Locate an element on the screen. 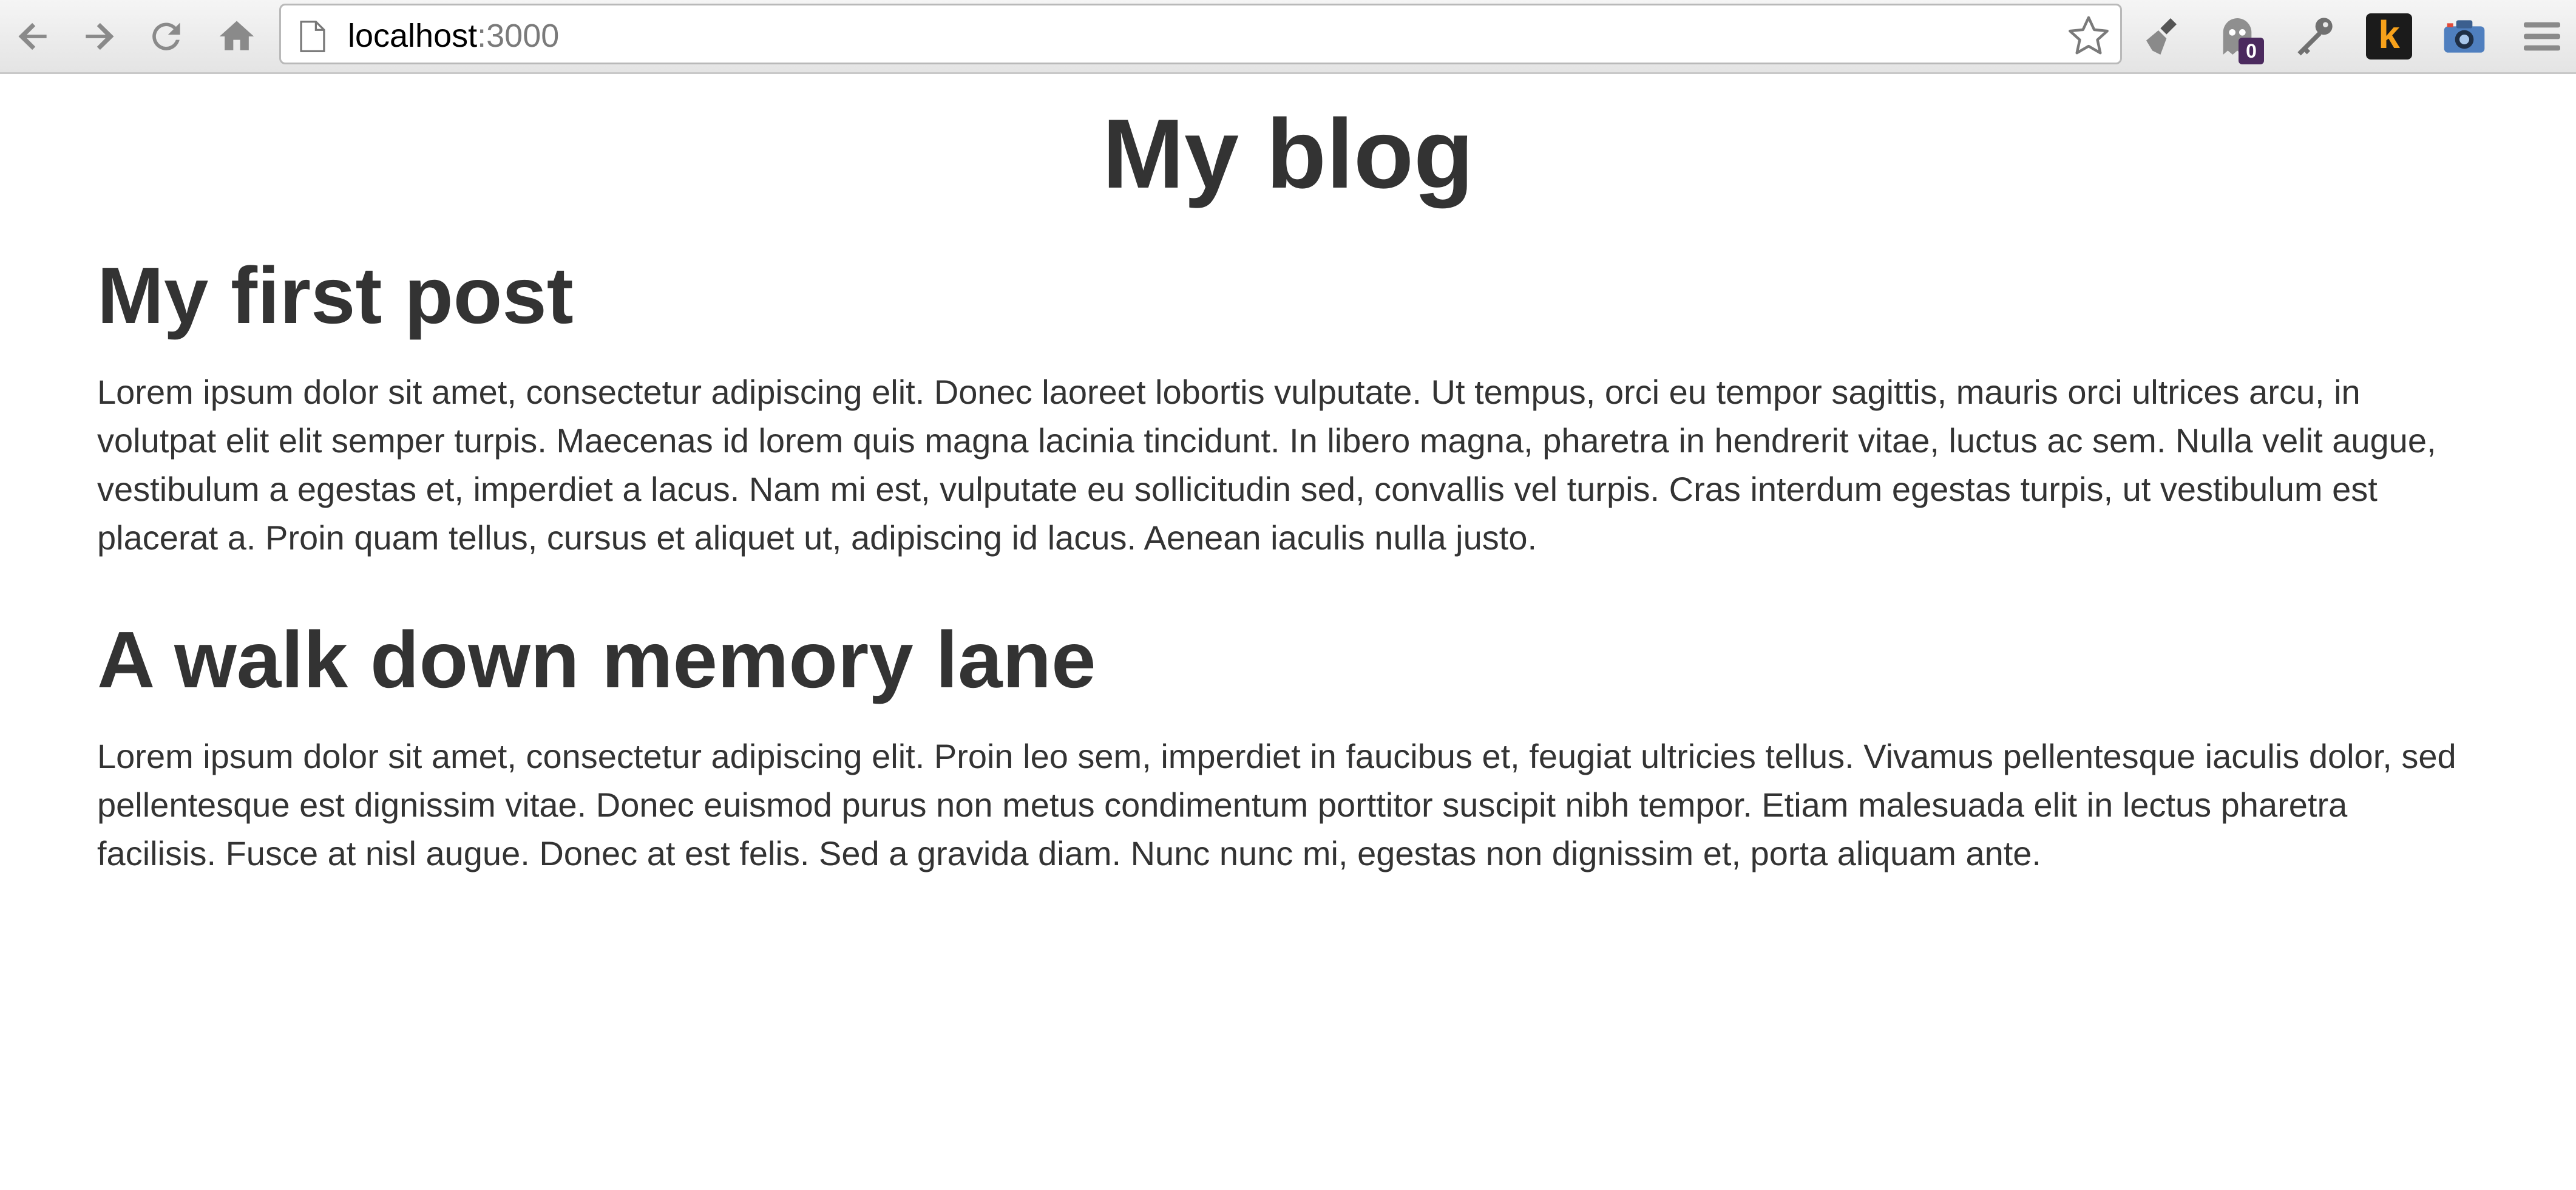  key-icon is located at coordinates (2315, 37).